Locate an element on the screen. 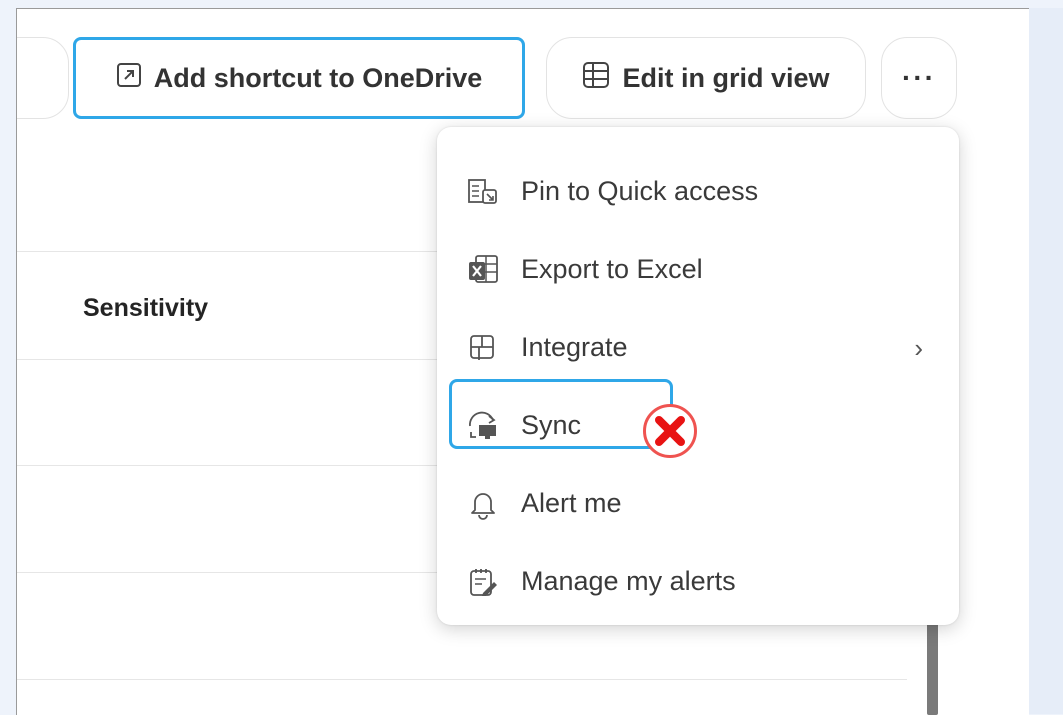  menu-item-label: Manage my alerts is located at coordinates (628, 581).